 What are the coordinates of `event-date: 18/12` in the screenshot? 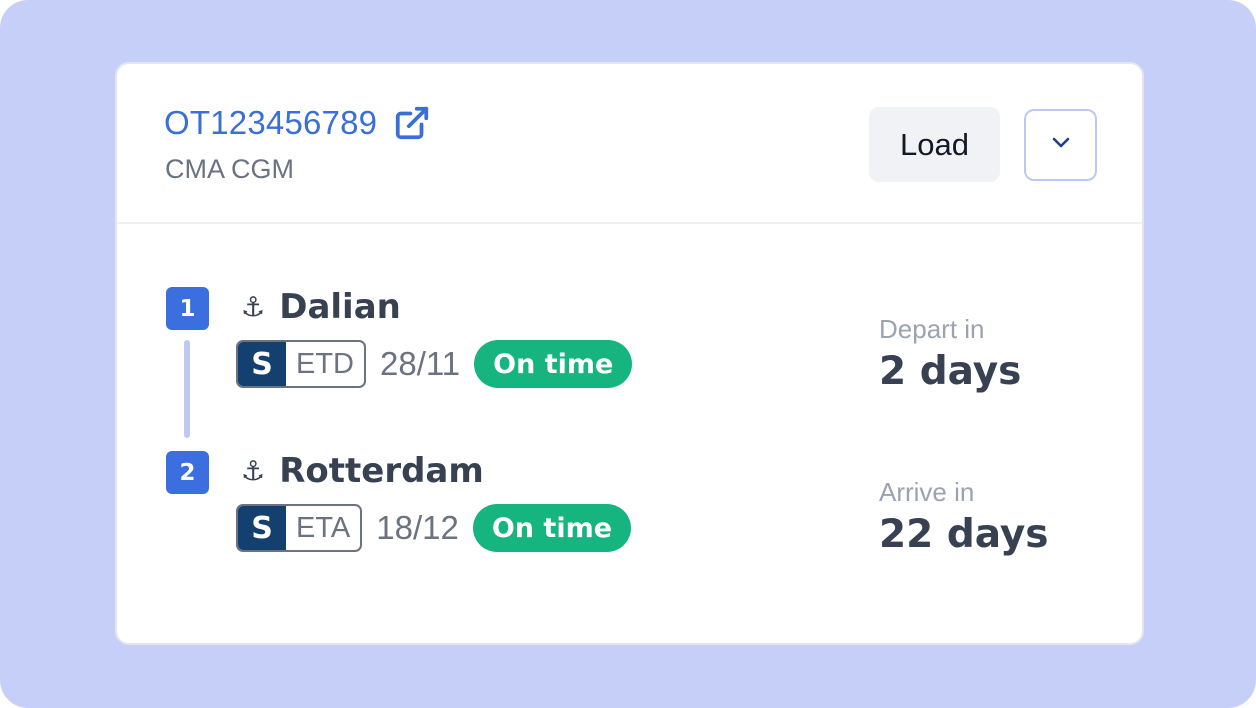 It's located at (417, 527).